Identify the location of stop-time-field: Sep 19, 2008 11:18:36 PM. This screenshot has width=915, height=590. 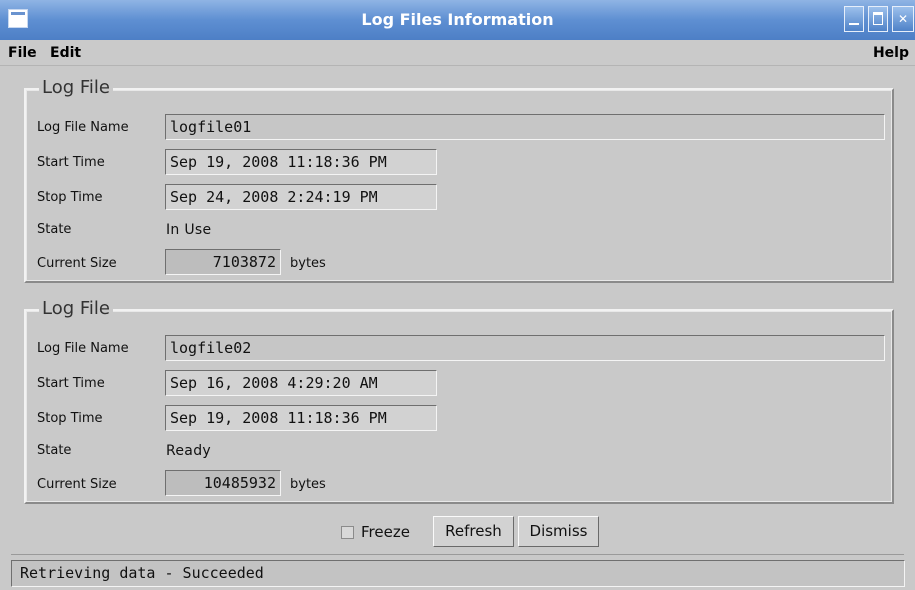
(301, 418).